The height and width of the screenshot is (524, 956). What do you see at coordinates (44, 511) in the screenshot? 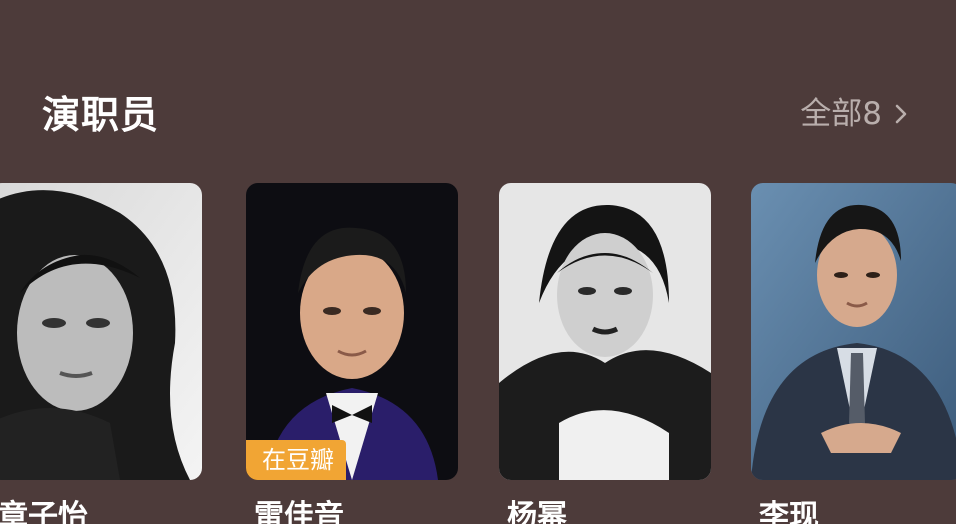
I see `cast-name: 章子怡` at bounding box center [44, 511].